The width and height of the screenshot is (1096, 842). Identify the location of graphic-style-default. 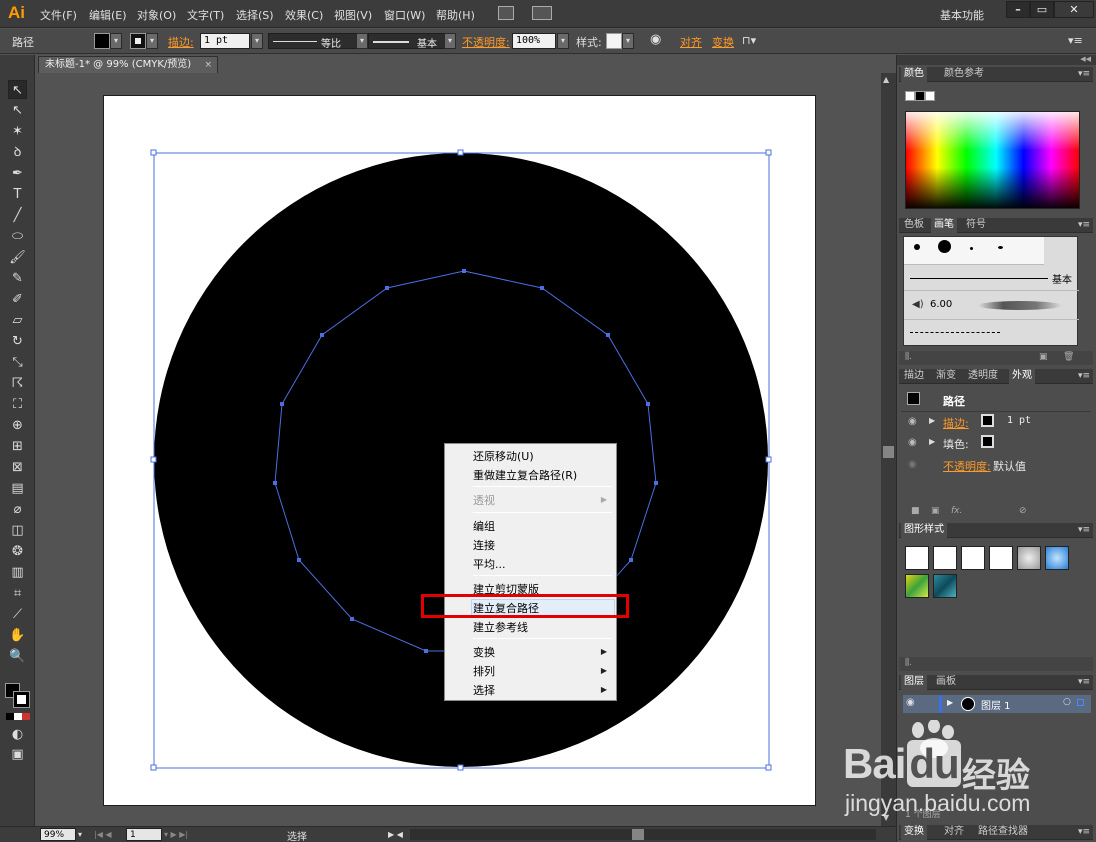
(917, 558).